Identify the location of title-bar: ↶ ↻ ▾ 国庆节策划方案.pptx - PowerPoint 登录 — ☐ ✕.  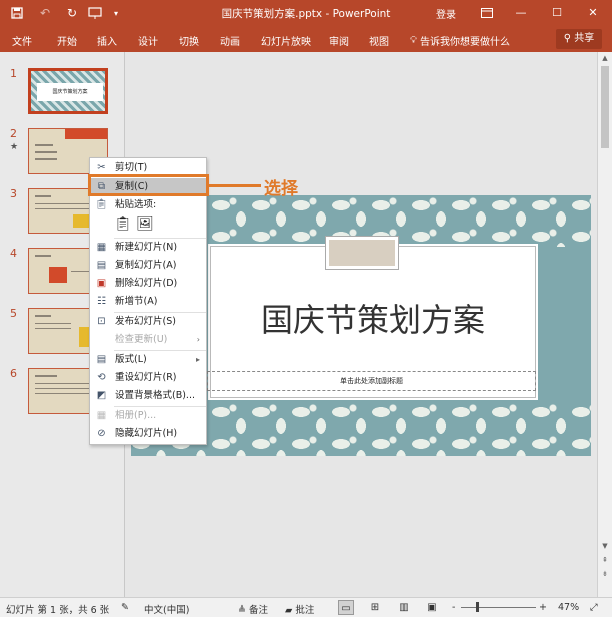
(306, 13).